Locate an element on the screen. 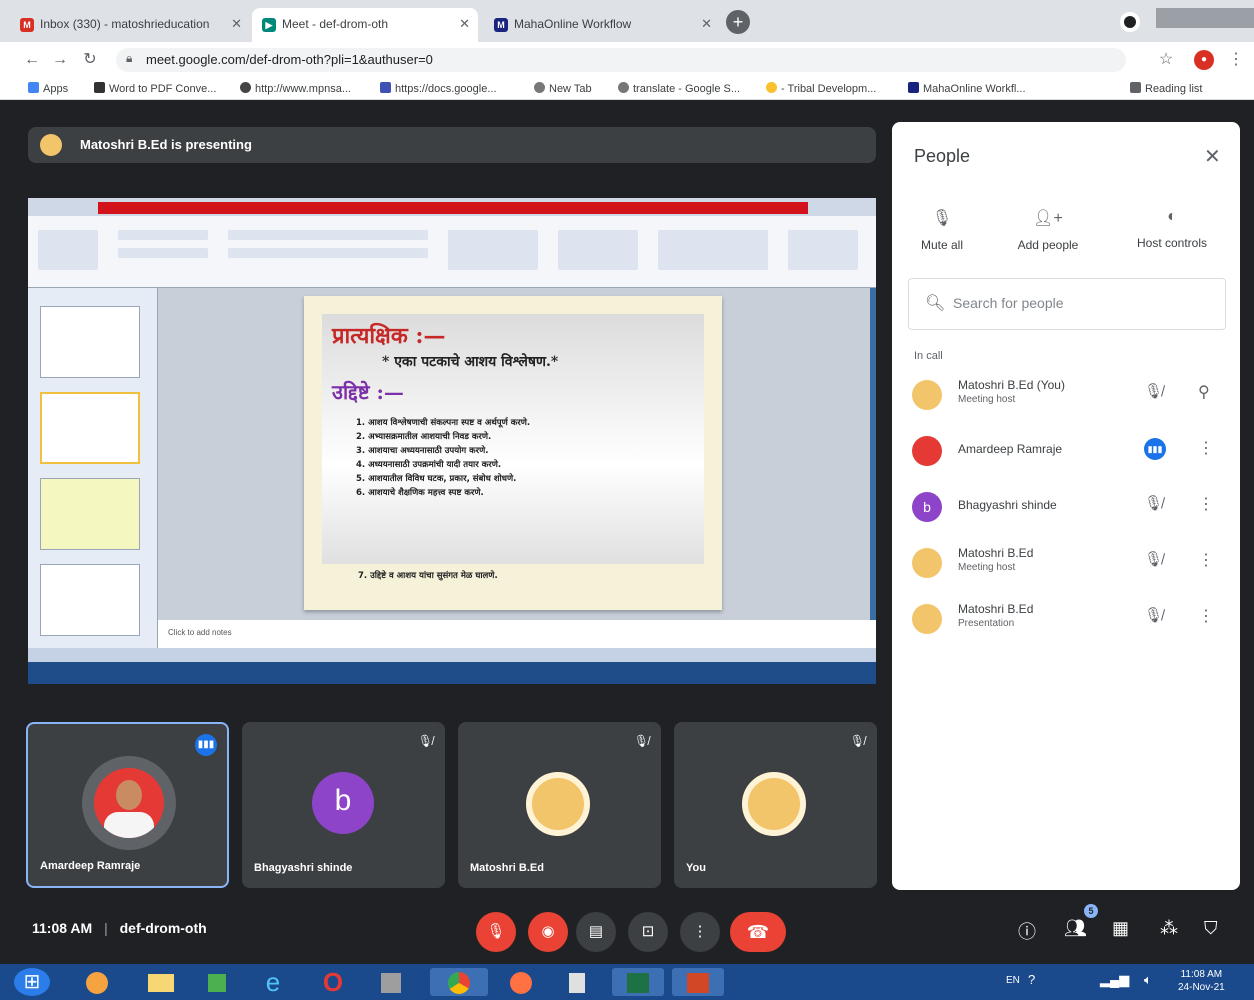 This screenshot has height=1000, width=1254. new-tab-button: + is located at coordinates (738, 22).